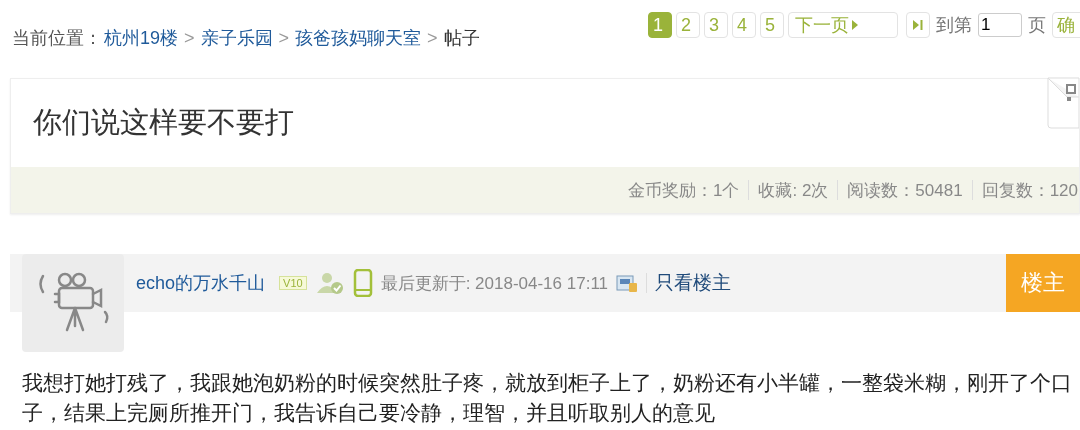 This screenshot has height=430, width=1080. What do you see at coordinates (855, 25) in the screenshot?
I see `play-icon` at bounding box center [855, 25].